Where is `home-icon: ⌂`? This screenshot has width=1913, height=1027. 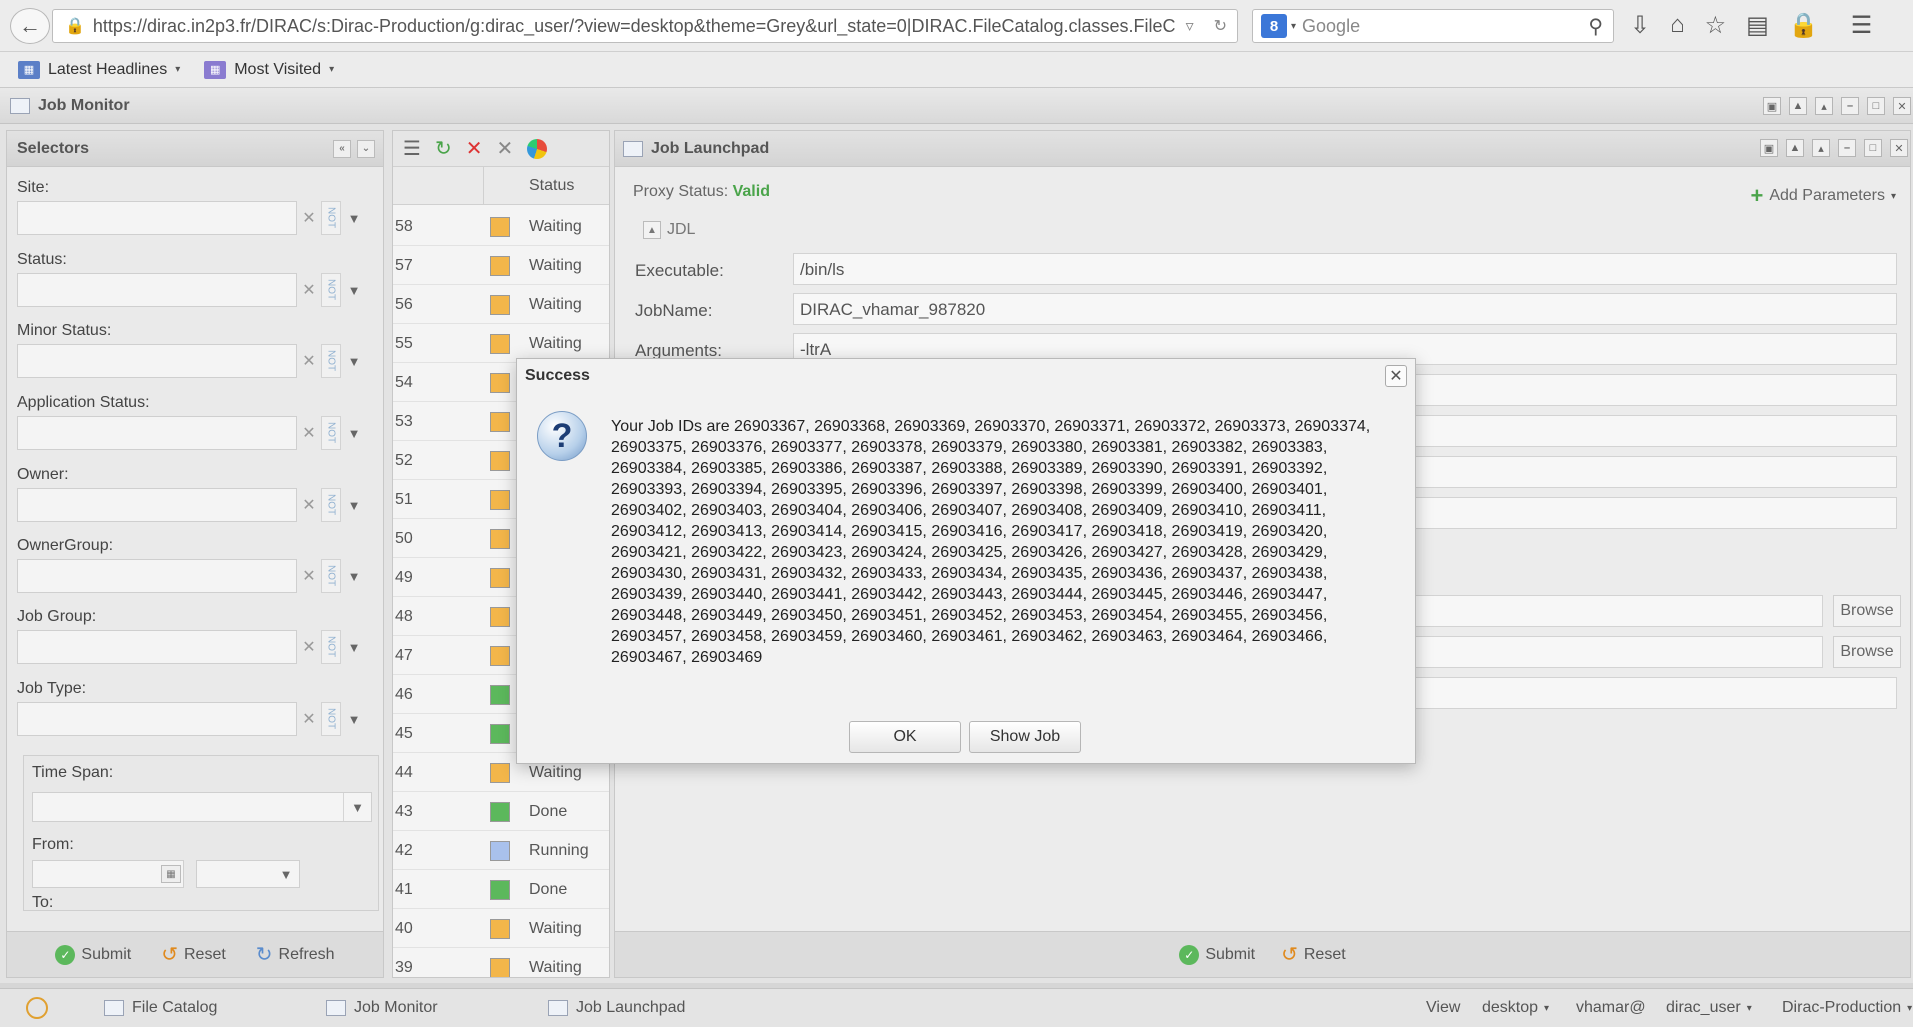
home-icon: ⌂ is located at coordinates (1677, 25).